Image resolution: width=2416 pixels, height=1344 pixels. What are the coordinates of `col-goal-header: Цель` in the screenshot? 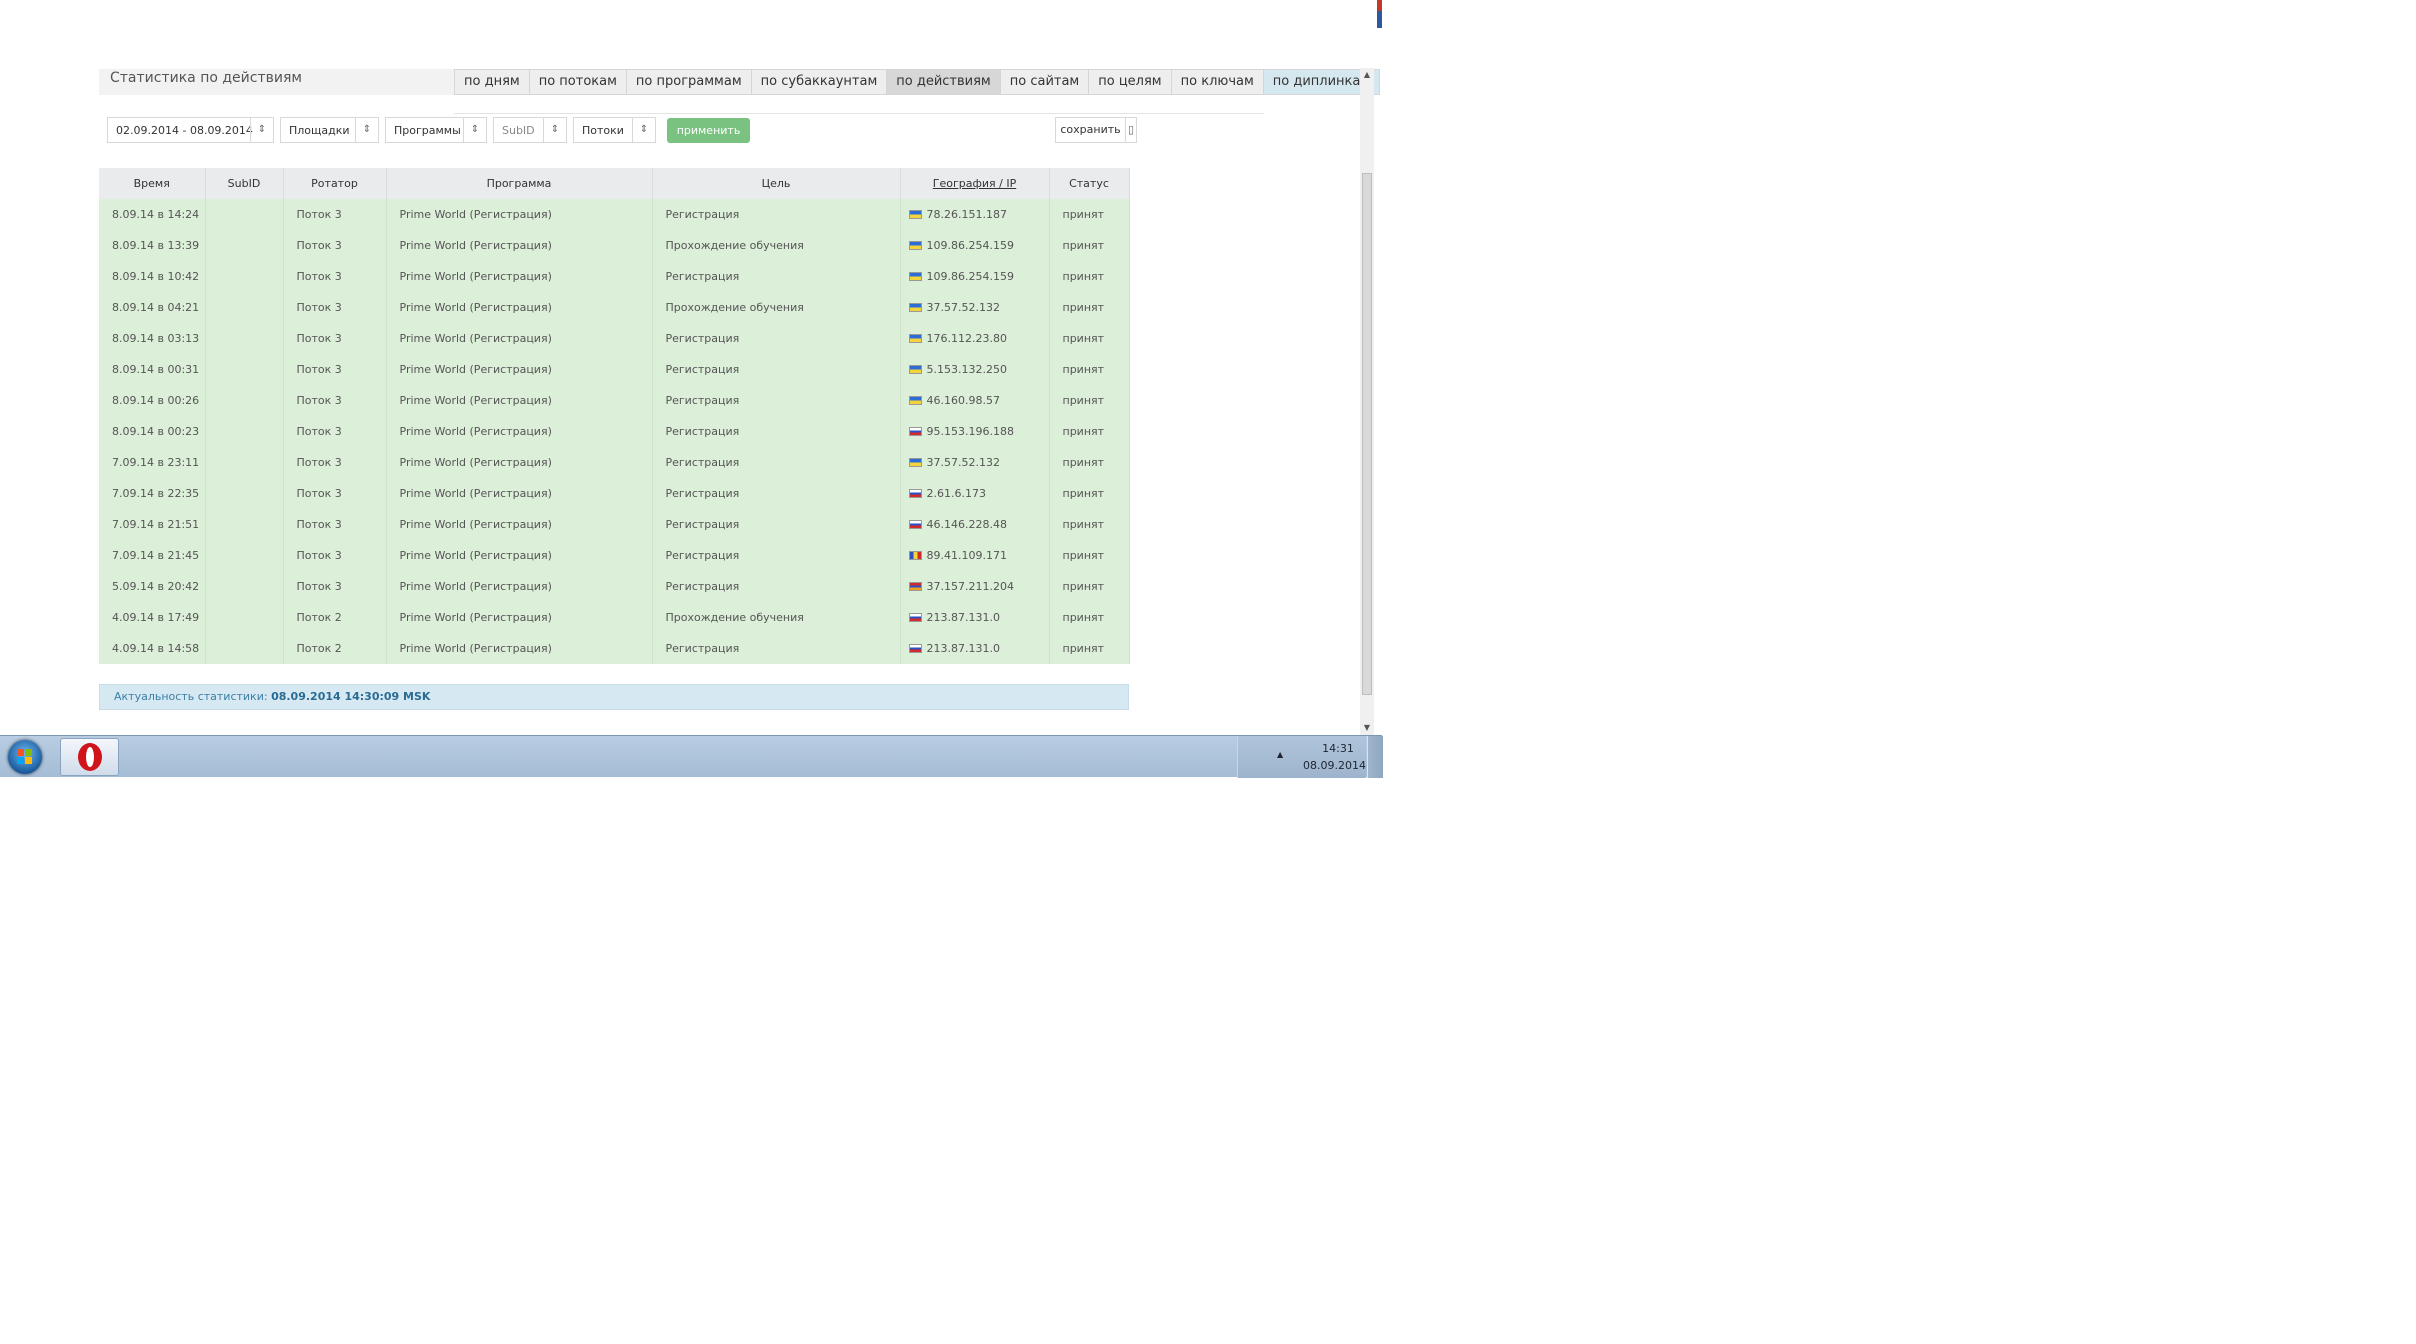 It's located at (776, 183).